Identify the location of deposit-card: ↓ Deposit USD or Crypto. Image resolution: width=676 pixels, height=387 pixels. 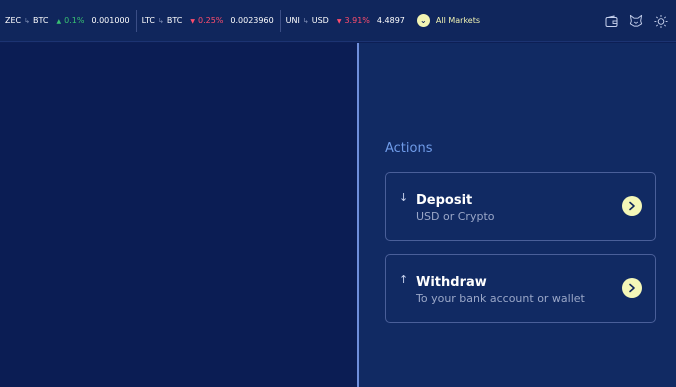
(520, 206).